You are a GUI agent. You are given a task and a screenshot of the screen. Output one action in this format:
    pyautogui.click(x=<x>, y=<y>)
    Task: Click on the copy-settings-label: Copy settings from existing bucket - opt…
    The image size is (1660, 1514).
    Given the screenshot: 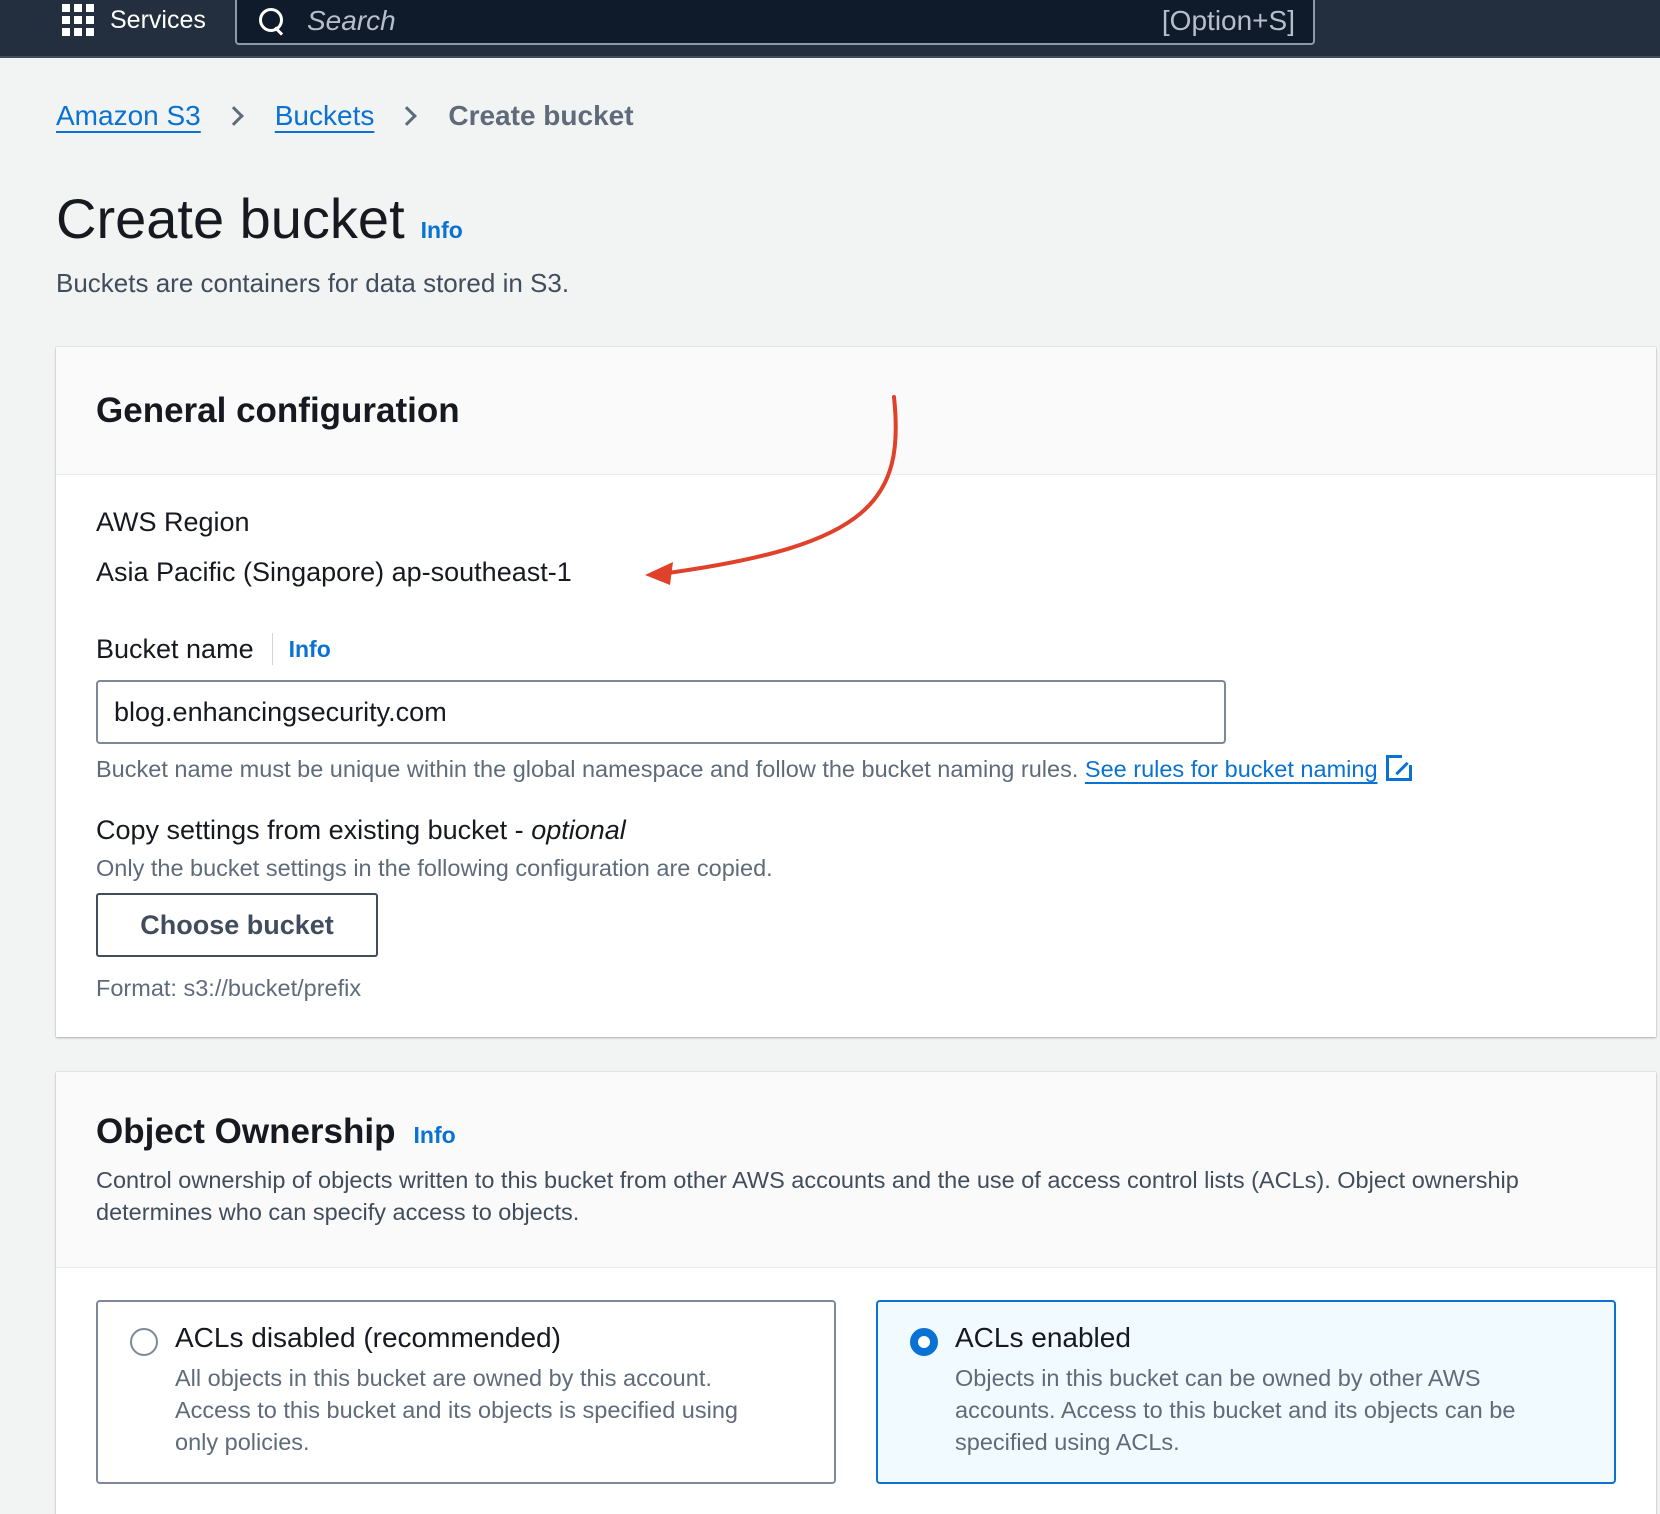 What is the action you would take?
    pyautogui.click(x=361, y=830)
    